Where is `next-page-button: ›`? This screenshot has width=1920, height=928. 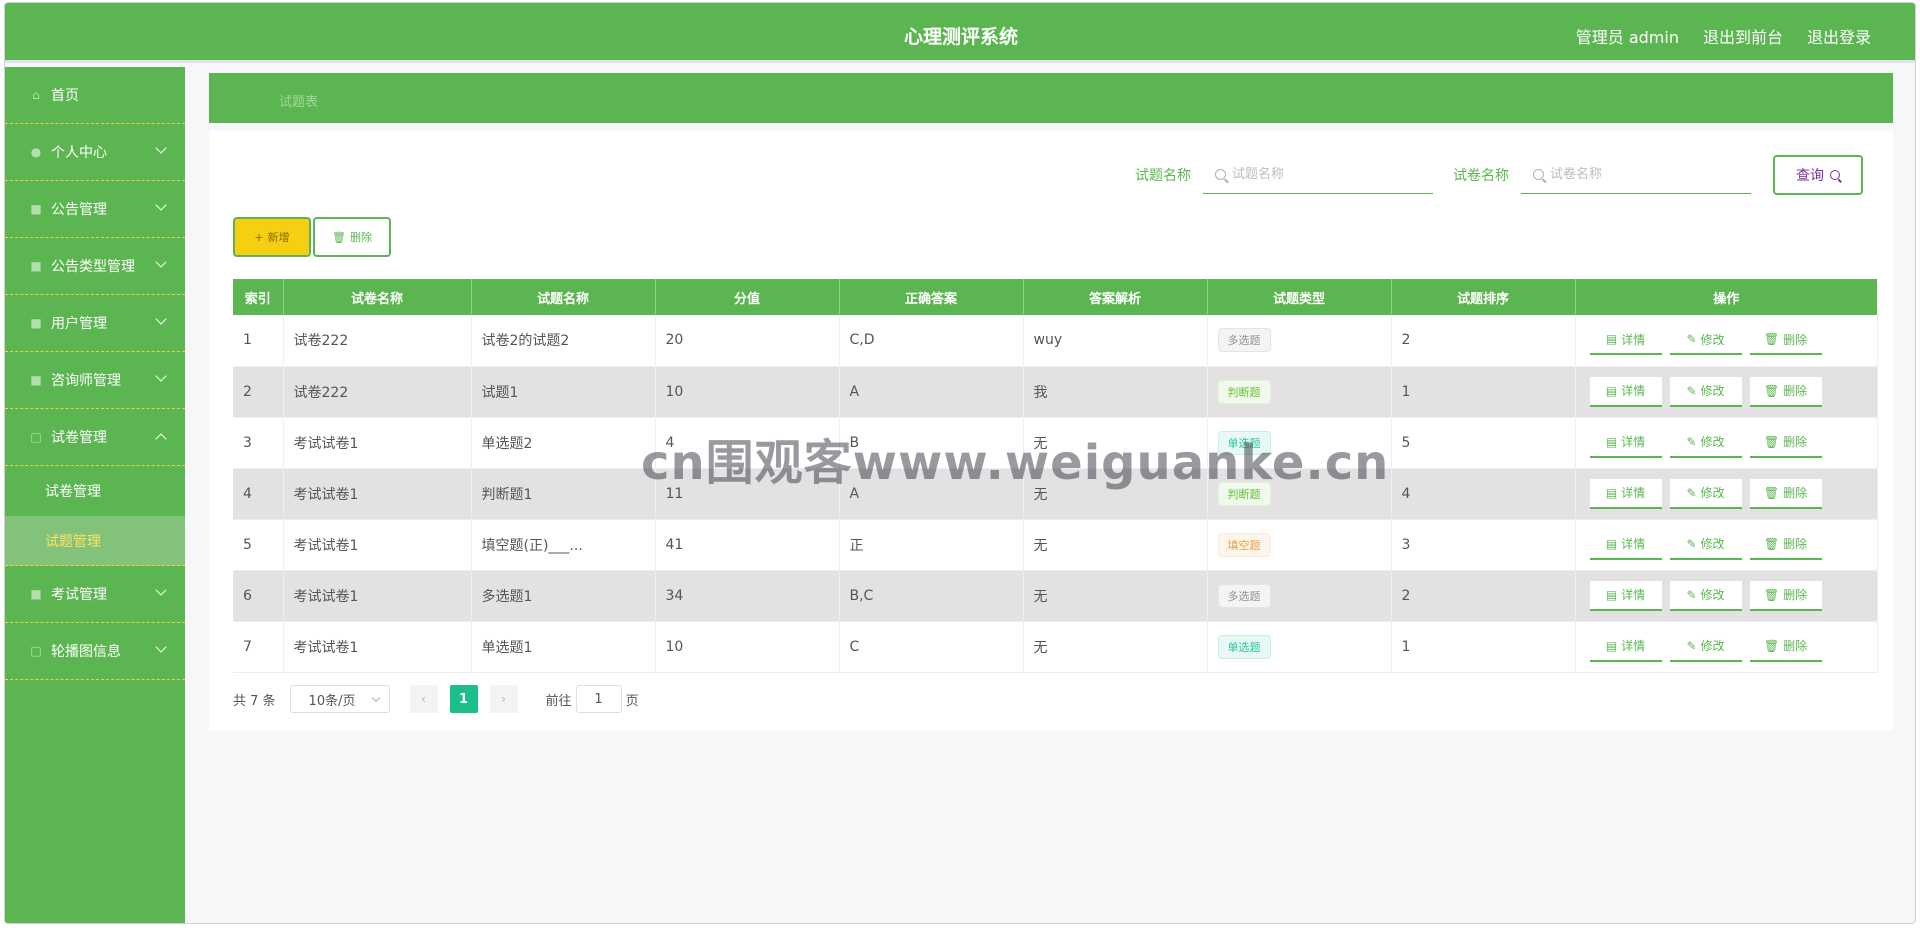
next-page-button: › is located at coordinates (503, 699).